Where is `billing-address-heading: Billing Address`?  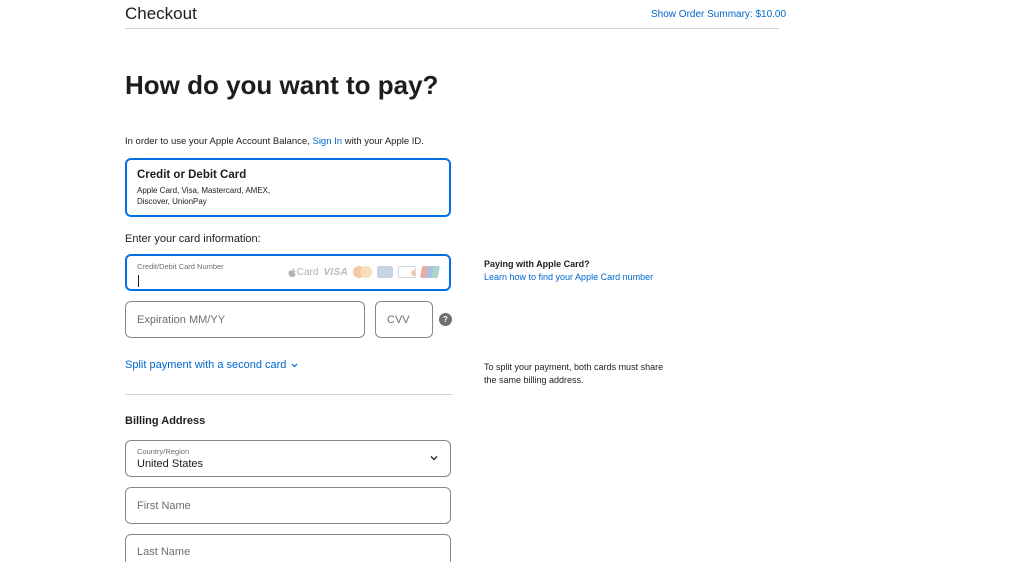 billing-address-heading: Billing Address is located at coordinates (165, 421).